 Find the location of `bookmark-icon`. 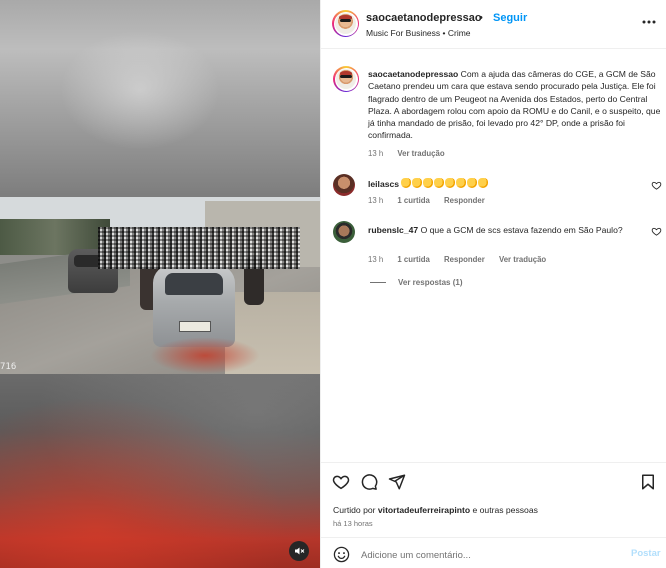

bookmark-icon is located at coordinates (648, 482).